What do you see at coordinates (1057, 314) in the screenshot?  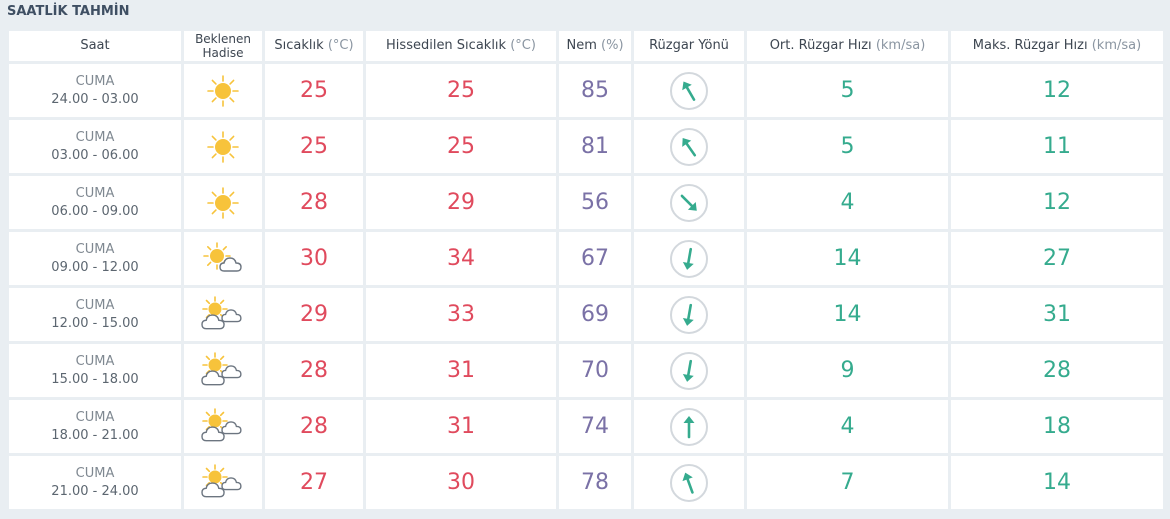 I see `max-wind-speed-value: 31` at bounding box center [1057, 314].